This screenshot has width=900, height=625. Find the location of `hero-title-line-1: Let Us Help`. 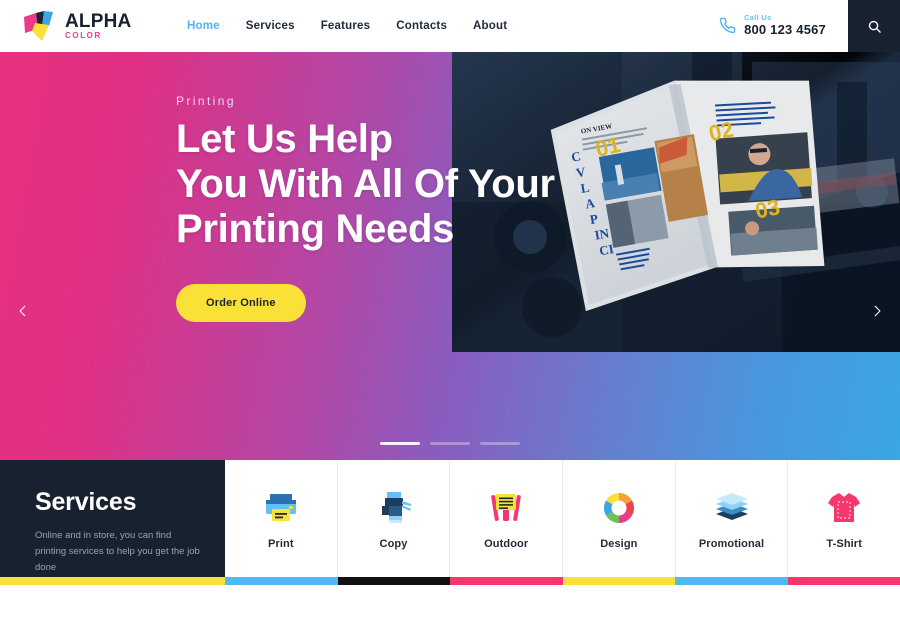

hero-title-line-1: Let Us Help is located at coordinates (284, 139).